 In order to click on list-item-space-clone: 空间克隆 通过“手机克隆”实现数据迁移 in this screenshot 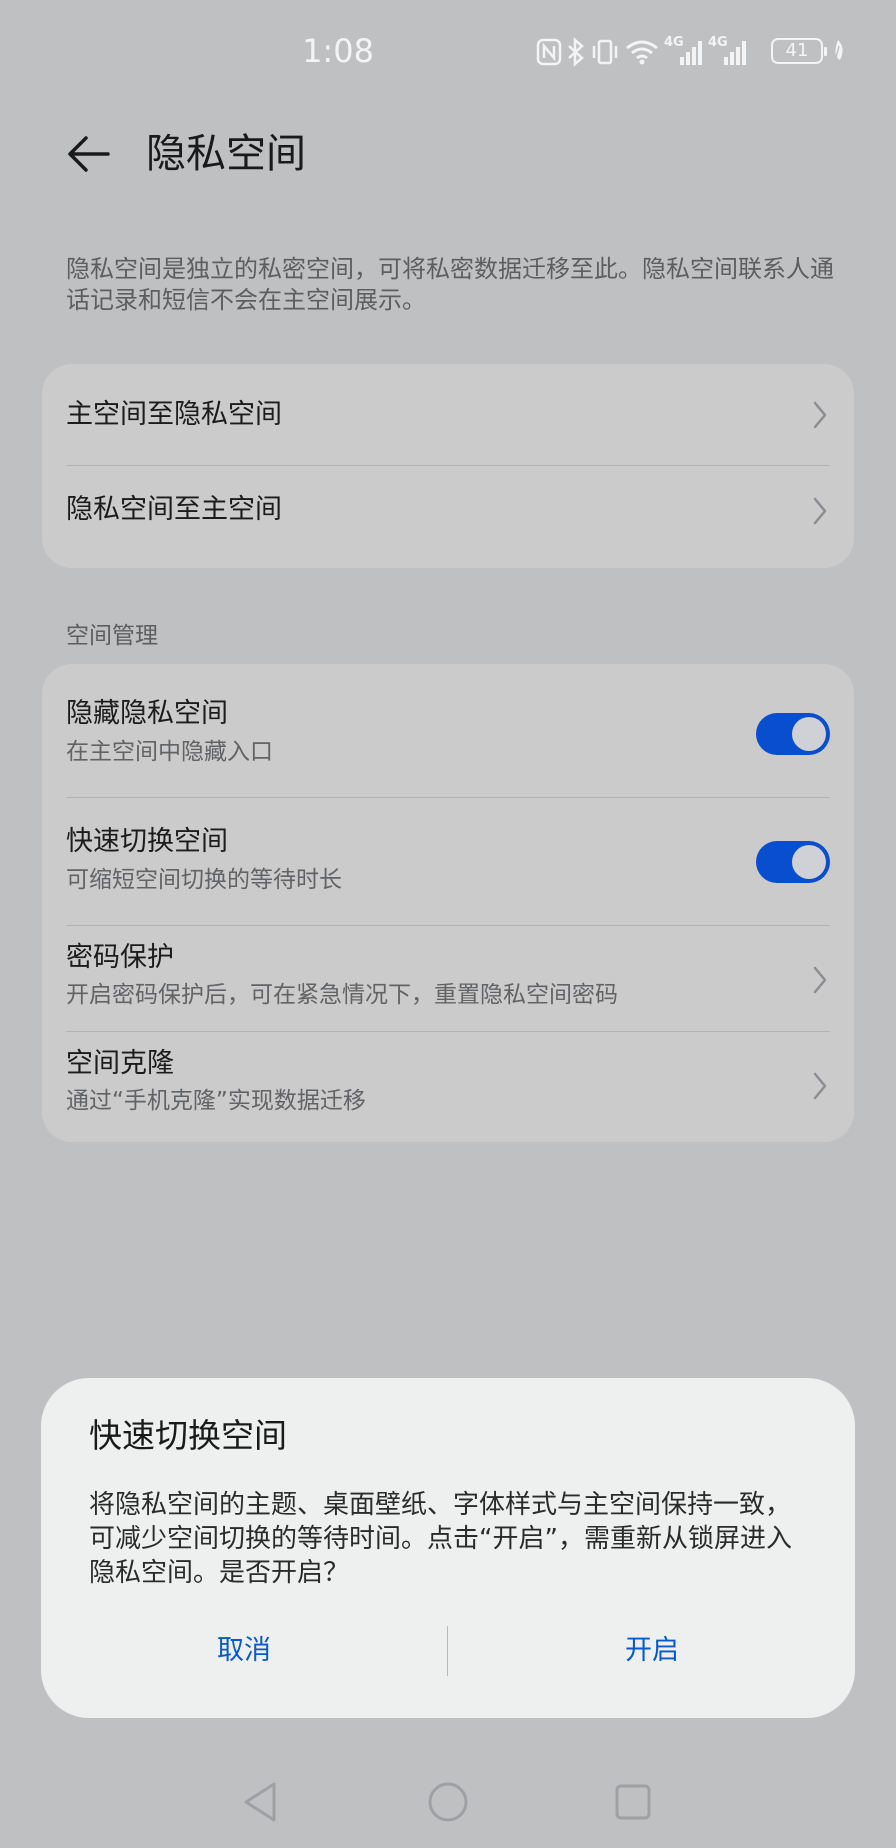, I will do `click(448, 1087)`.